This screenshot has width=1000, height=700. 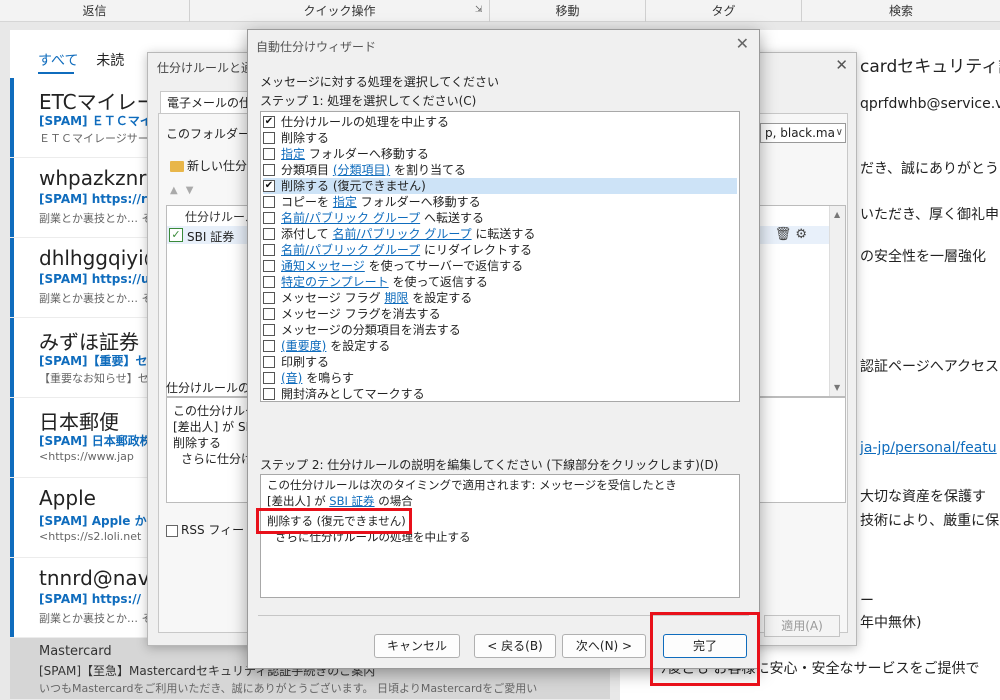 I want to click on action-item: コピーを 指定 フォルダーへ移動する, so click(x=500, y=202).